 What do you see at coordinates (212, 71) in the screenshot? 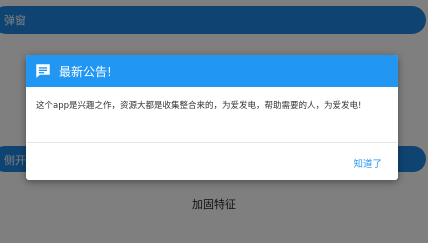
I see `dialog-header: 最新公告!` at bounding box center [212, 71].